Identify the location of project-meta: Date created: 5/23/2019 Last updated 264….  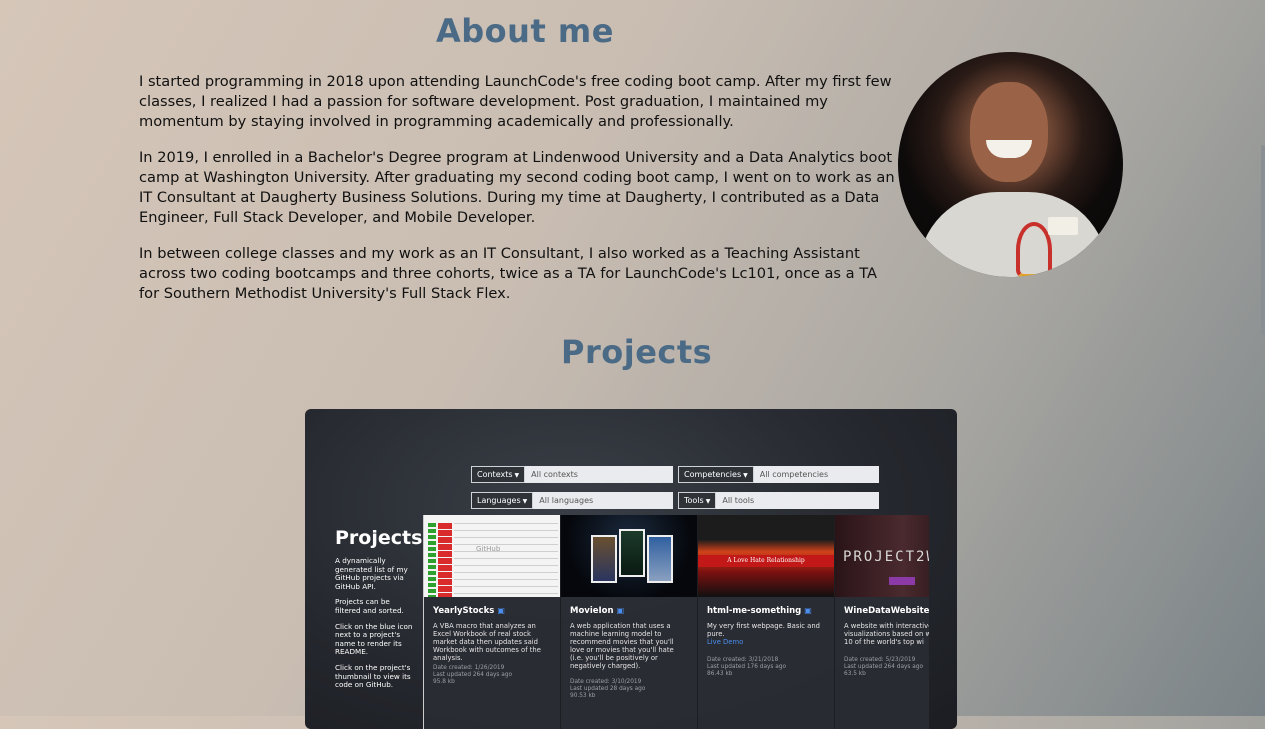
(884, 667).